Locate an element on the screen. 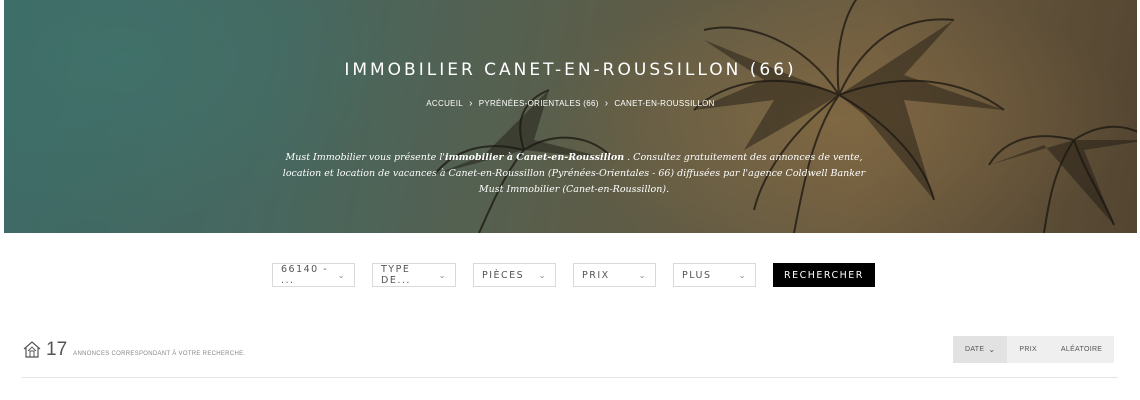 This screenshot has height=400, width=1140. sort-option-label: ALÉATOIRE is located at coordinates (1081, 349).